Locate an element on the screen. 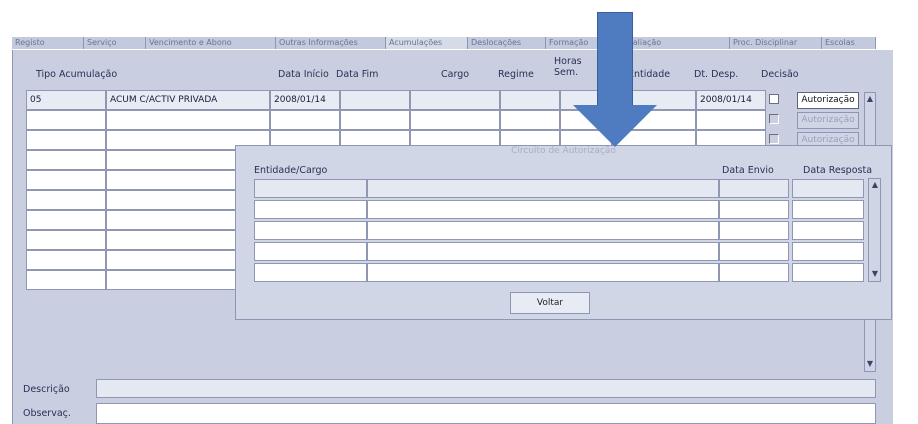  down-arrow-shaft is located at coordinates (615, 59).